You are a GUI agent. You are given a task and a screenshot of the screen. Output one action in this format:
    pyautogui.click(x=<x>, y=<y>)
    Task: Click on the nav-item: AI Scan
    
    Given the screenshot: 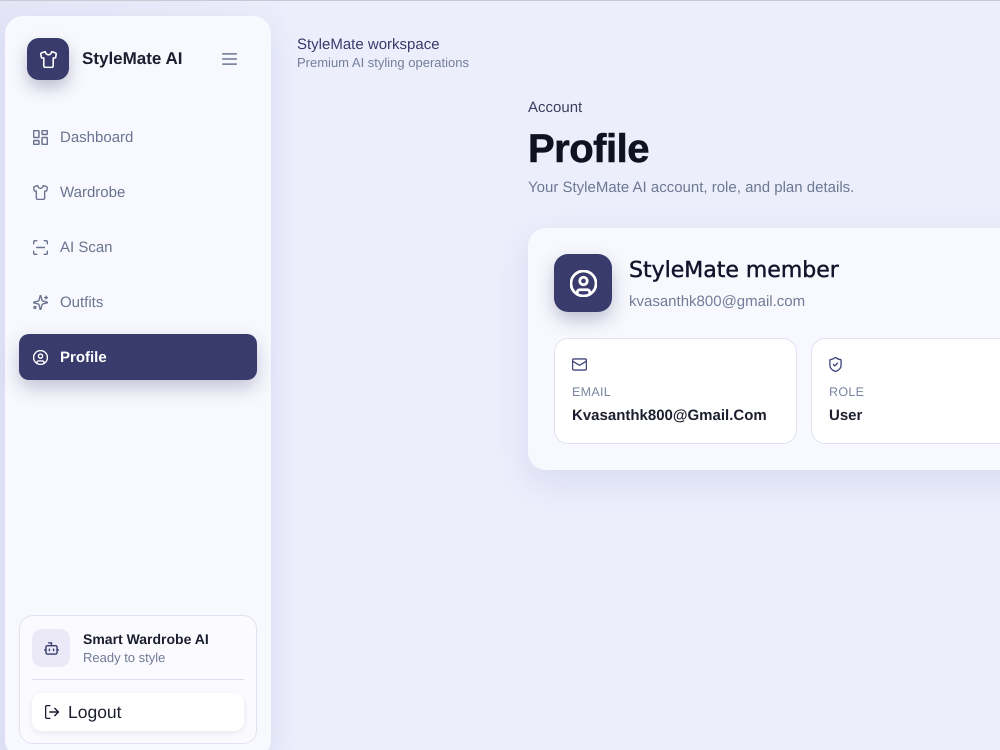 What is the action you would take?
    pyautogui.click(x=138, y=247)
    